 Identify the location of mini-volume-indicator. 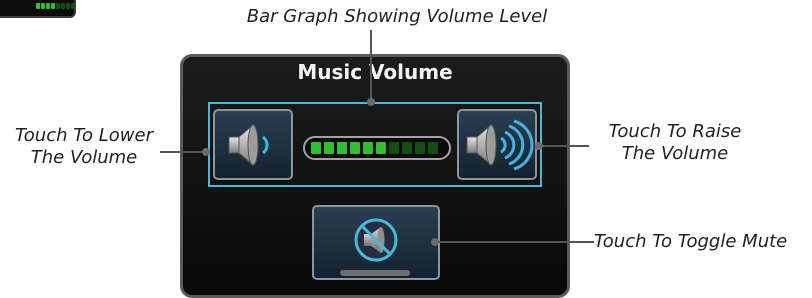
(38, 9).